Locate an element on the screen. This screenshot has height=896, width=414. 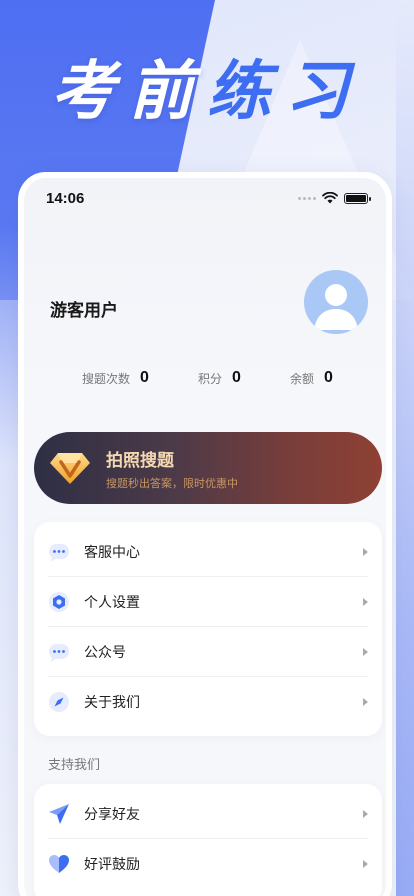
banner-subtitle: 搜题秒出答案，限时优惠中 is located at coordinates (172, 483).